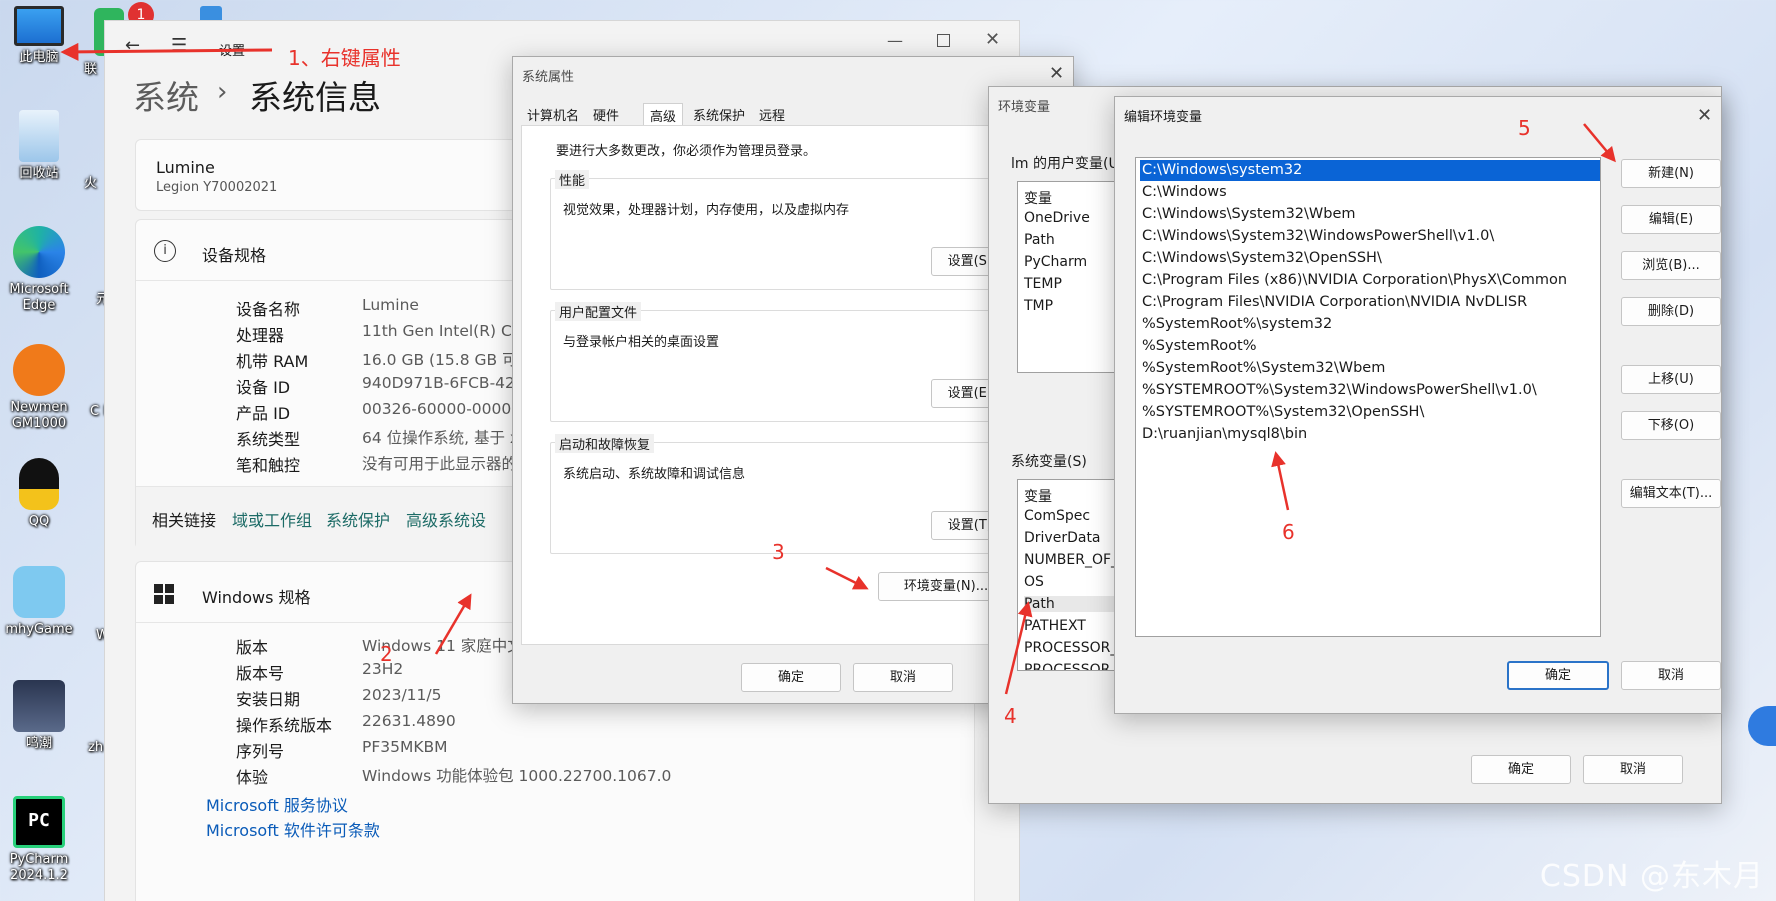  Describe the element at coordinates (1524, 128) in the screenshot. I see `annotation-step5: 5` at that location.